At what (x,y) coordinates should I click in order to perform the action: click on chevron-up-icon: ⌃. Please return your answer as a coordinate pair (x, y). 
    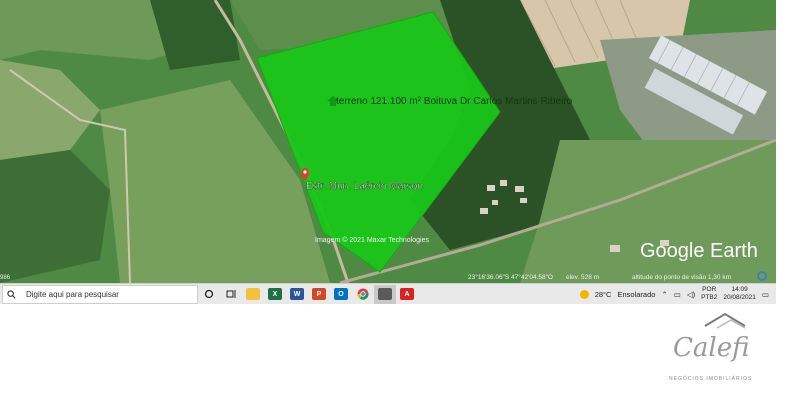
    Looking at the image, I should click on (664, 294).